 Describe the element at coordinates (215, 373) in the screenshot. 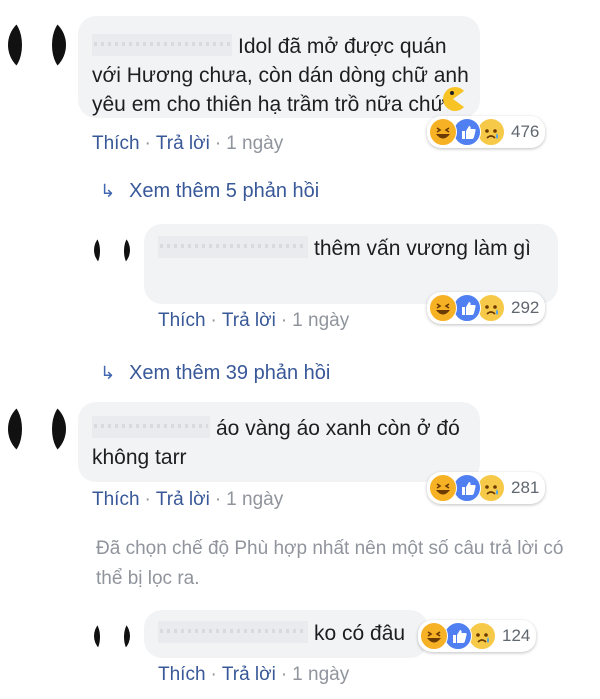

I see `view-more-replies: ↳ Xem thêm 39 phản hồi` at that location.